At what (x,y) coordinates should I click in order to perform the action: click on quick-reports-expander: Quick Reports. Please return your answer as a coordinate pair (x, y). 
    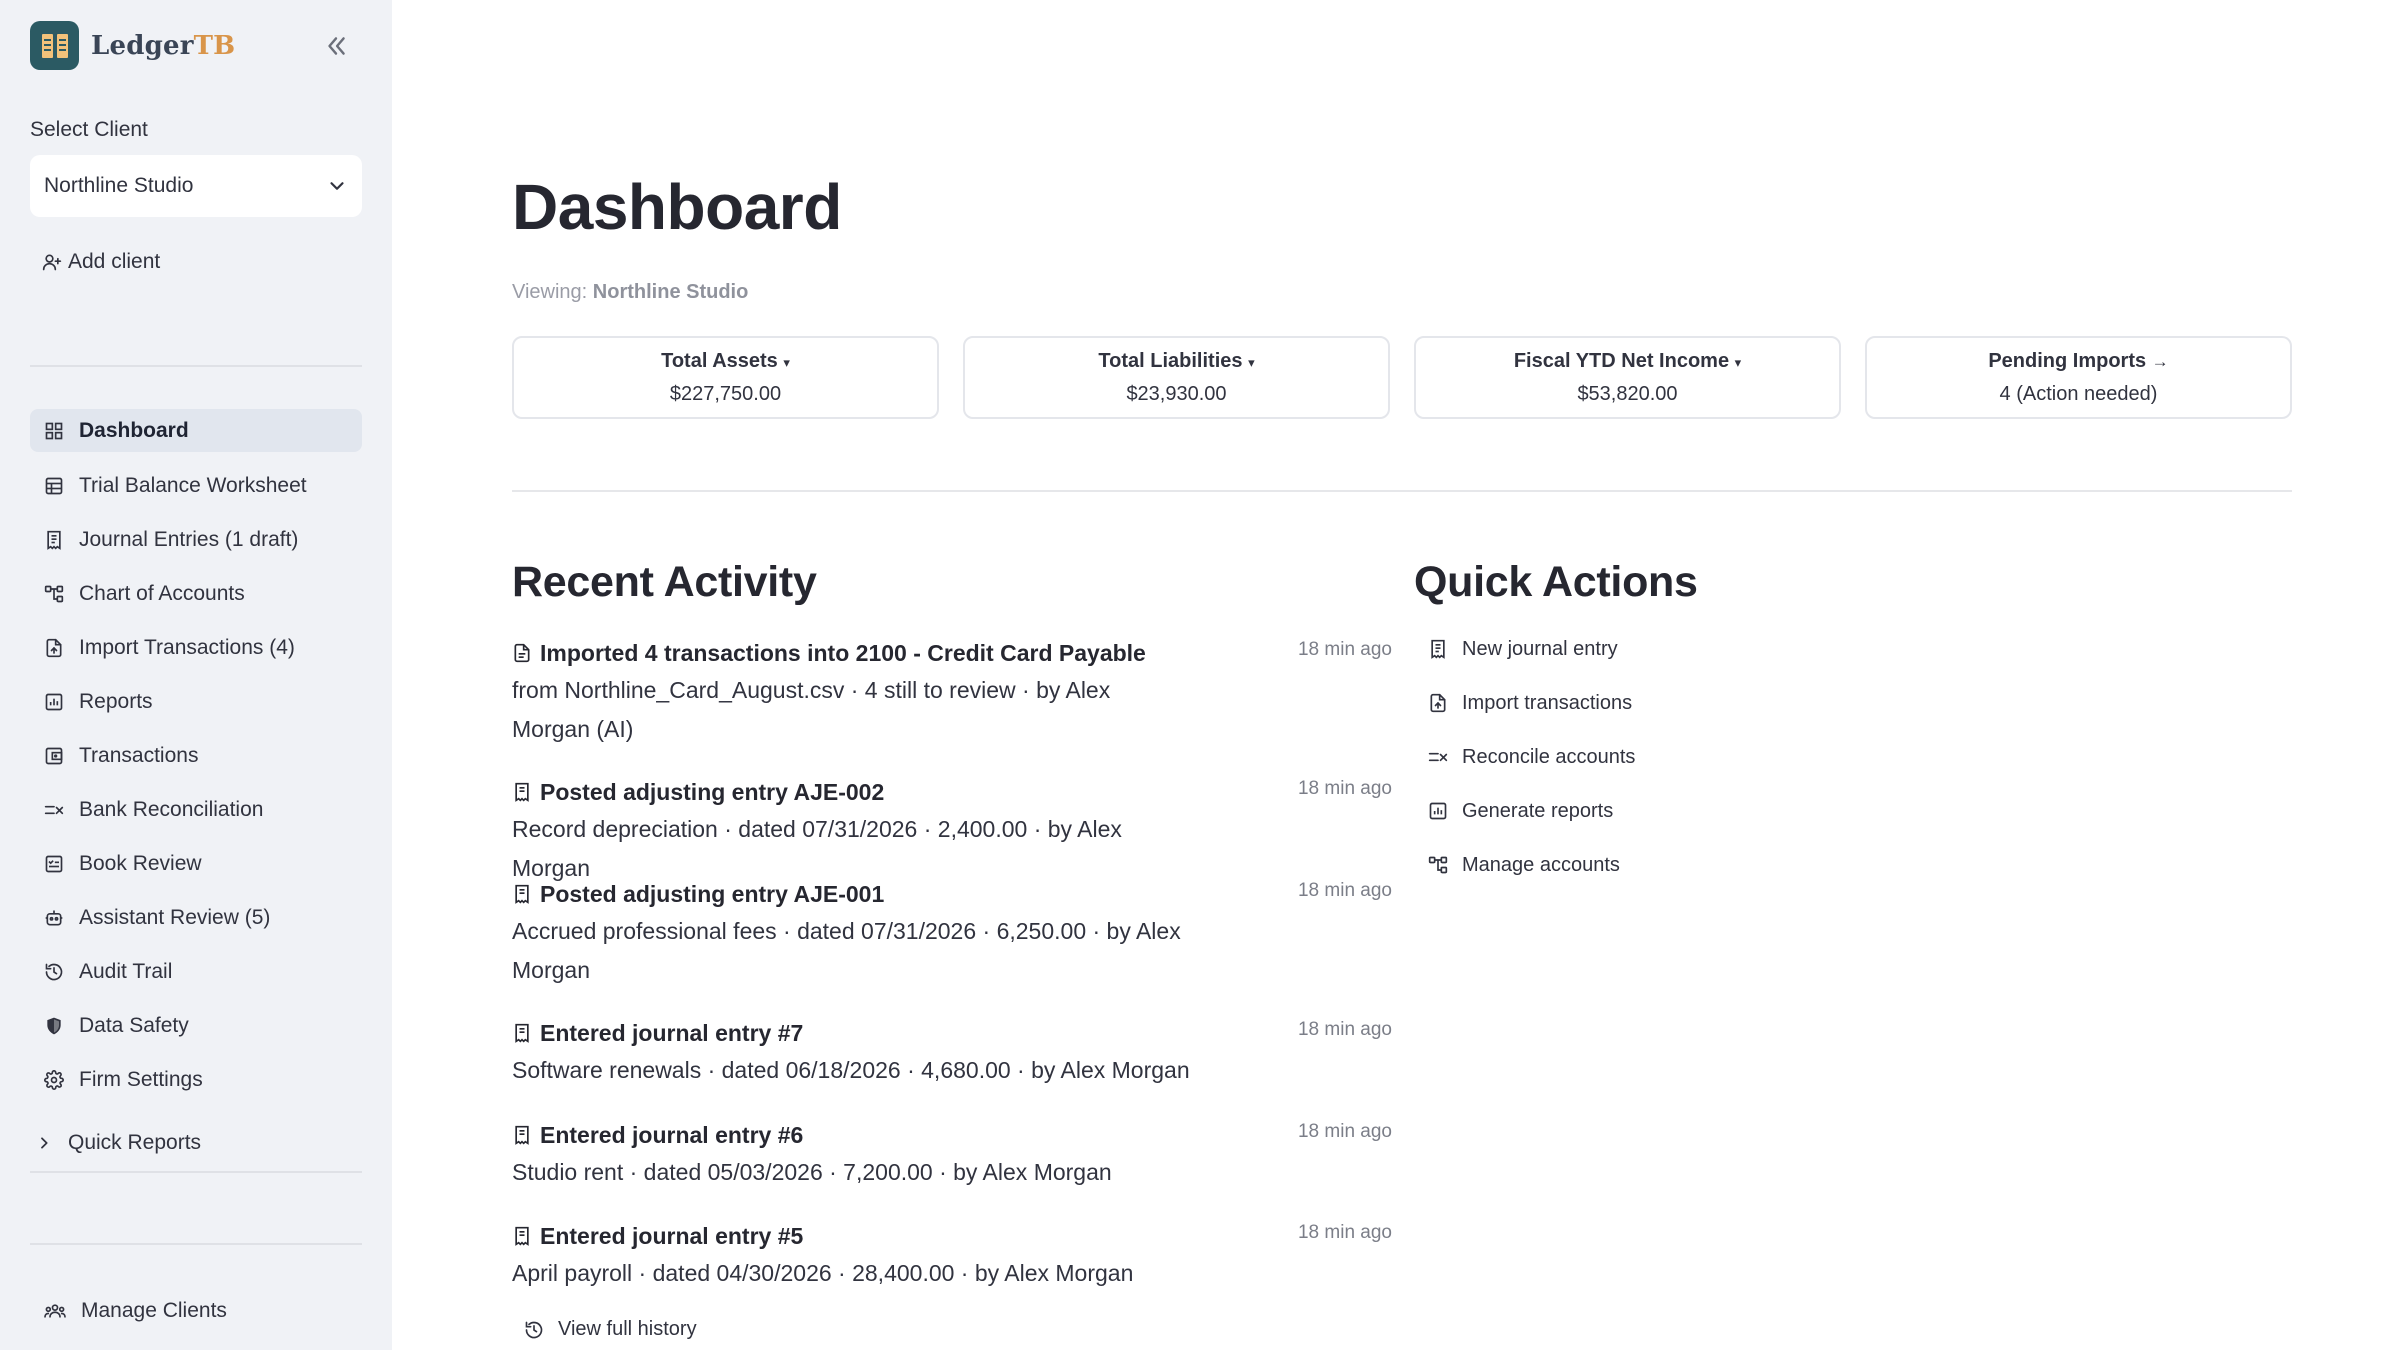
    Looking at the image, I should click on (196, 1143).